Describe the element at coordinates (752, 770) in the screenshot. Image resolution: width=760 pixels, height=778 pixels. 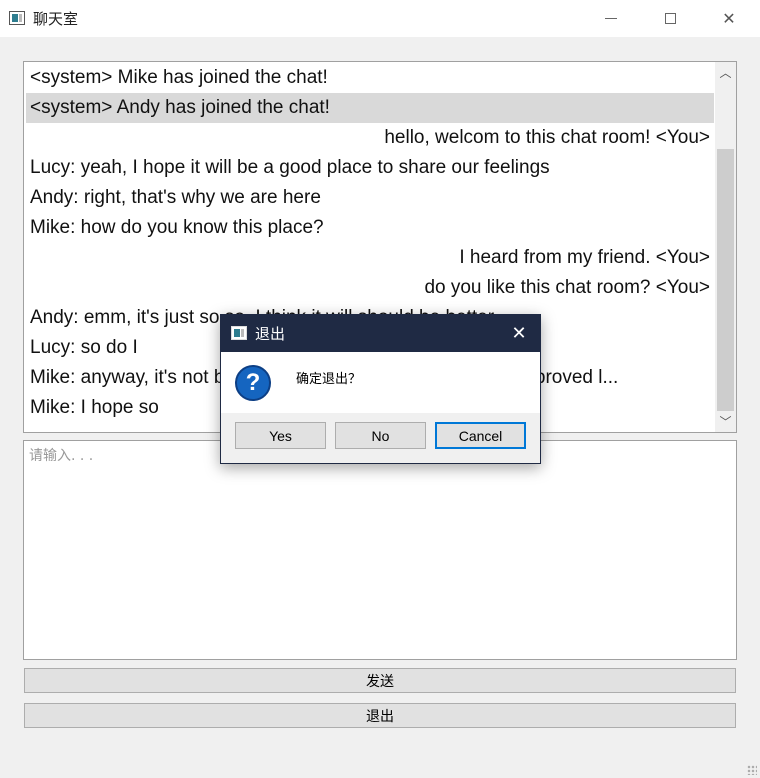
I see `resize-grip-icon` at that location.